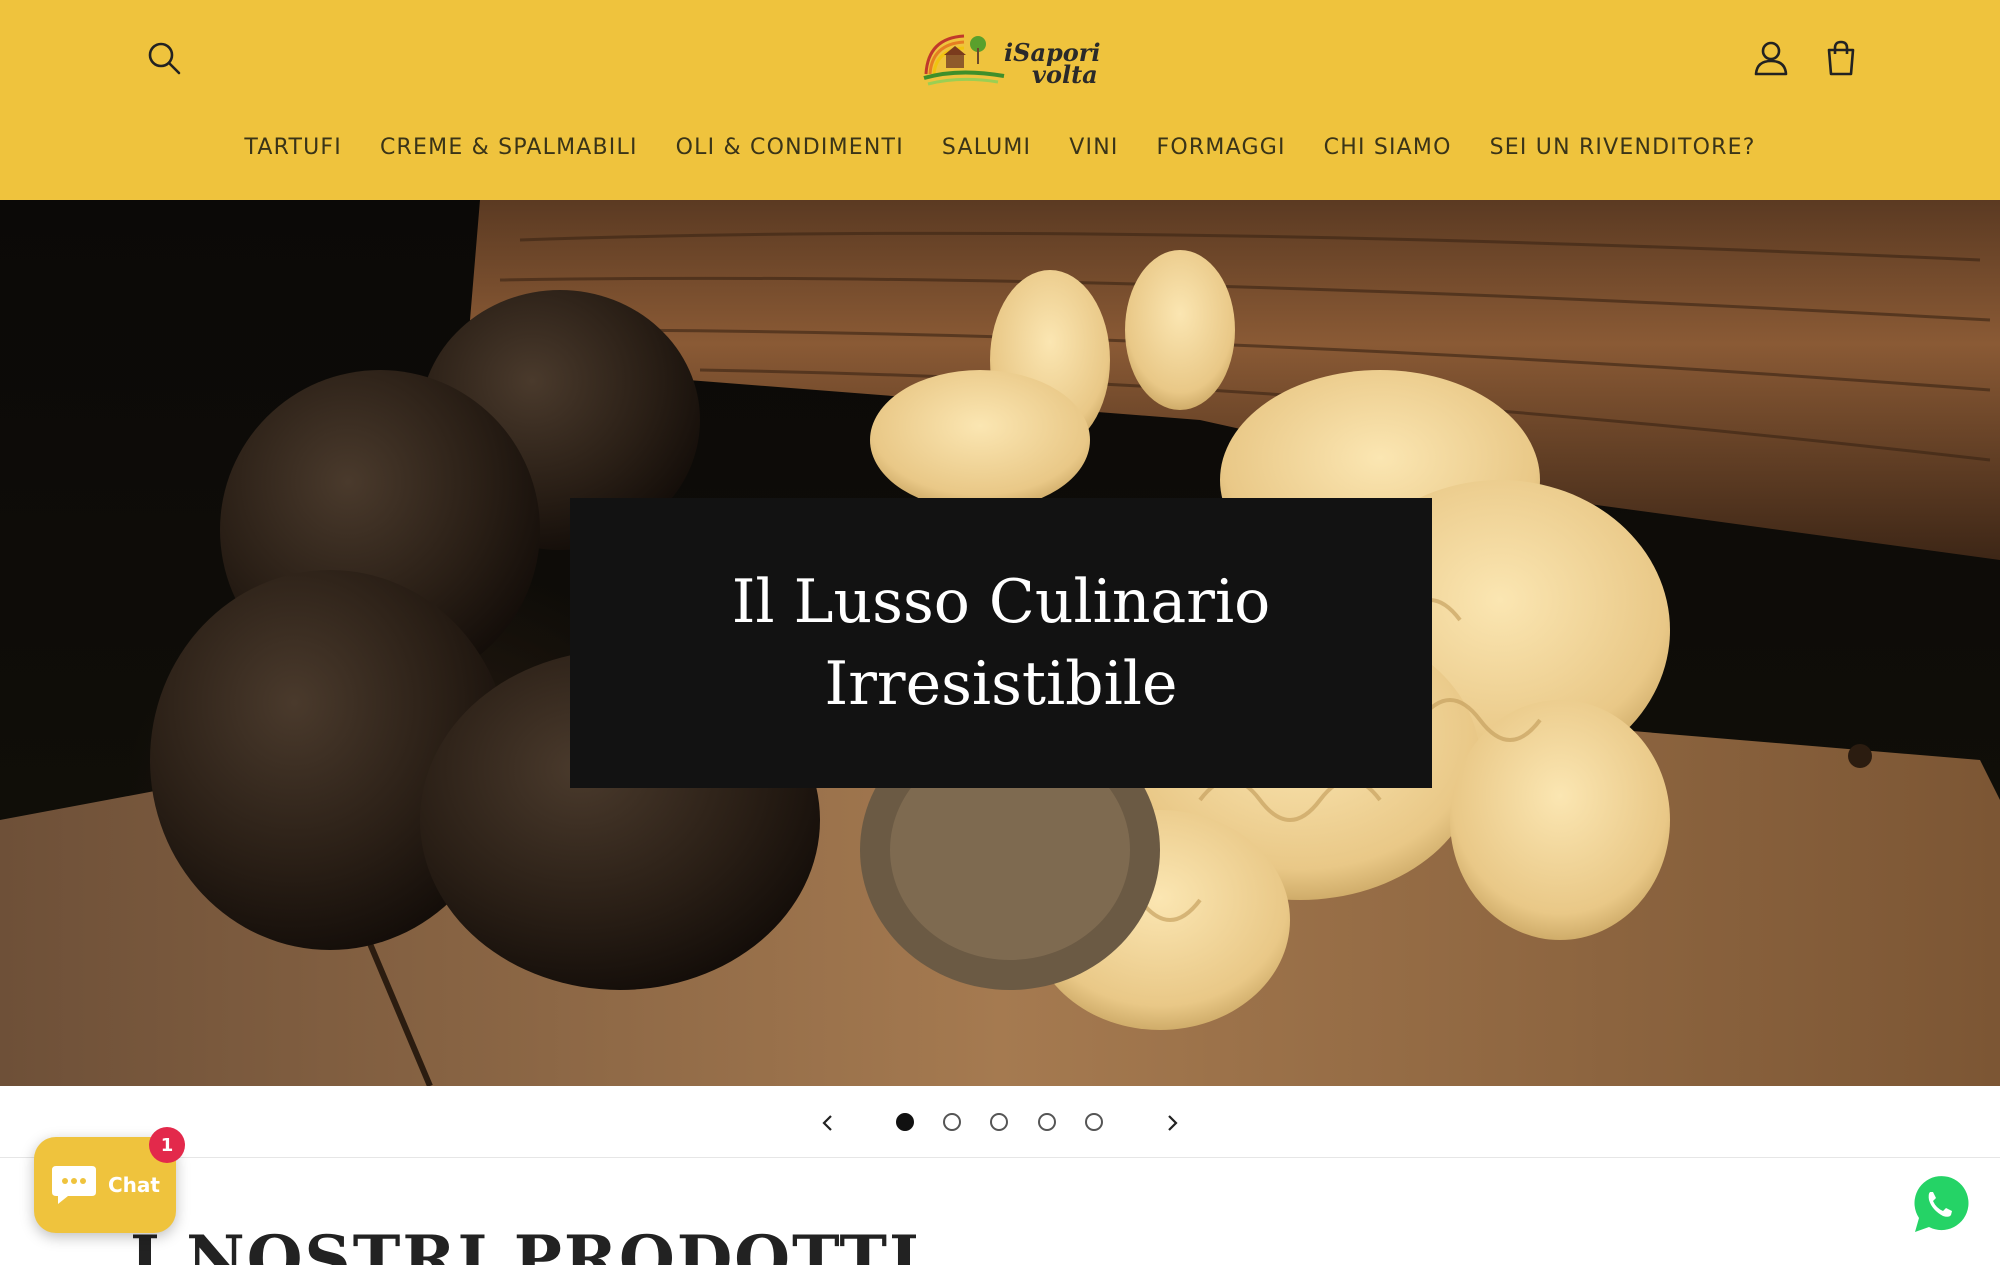 This screenshot has width=2000, height=1265. I want to click on previous-slide-button, so click(828, 1123).